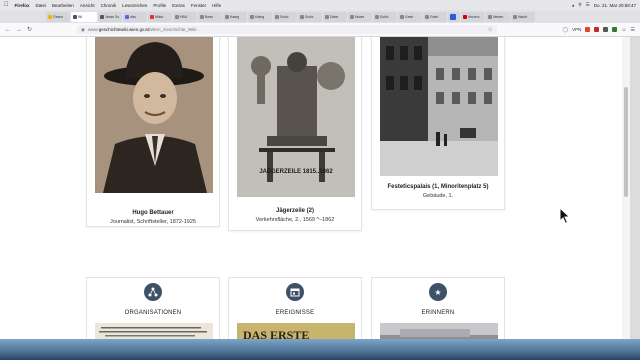 The height and width of the screenshot is (360, 640). What do you see at coordinates (87, 5) in the screenshot?
I see `menu-item-ansicht: Ansicht` at bounding box center [87, 5].